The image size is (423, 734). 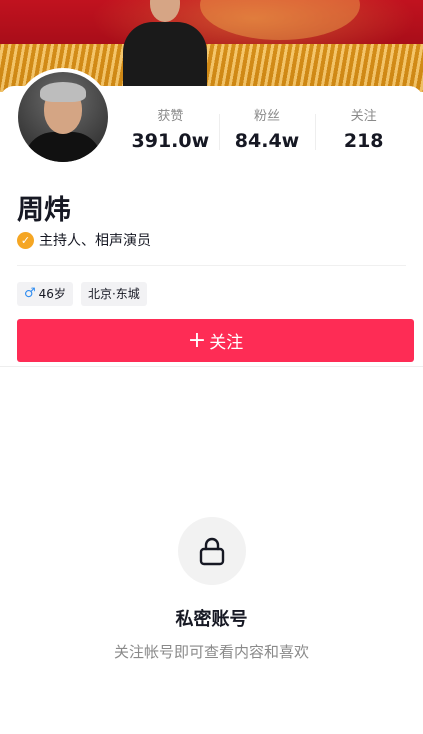 What do you see at coordinates (25, 240) in the screenshot?
I see `verified-icon: ✓` at bounding box center [25, 240].